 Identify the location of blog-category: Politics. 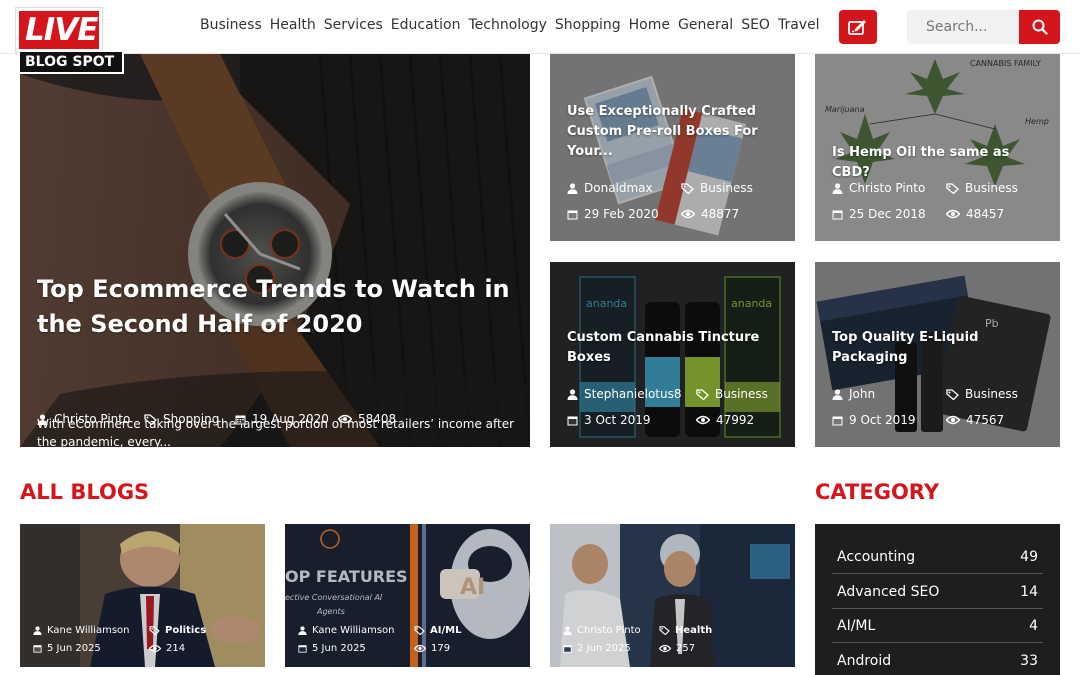
(177, 630).